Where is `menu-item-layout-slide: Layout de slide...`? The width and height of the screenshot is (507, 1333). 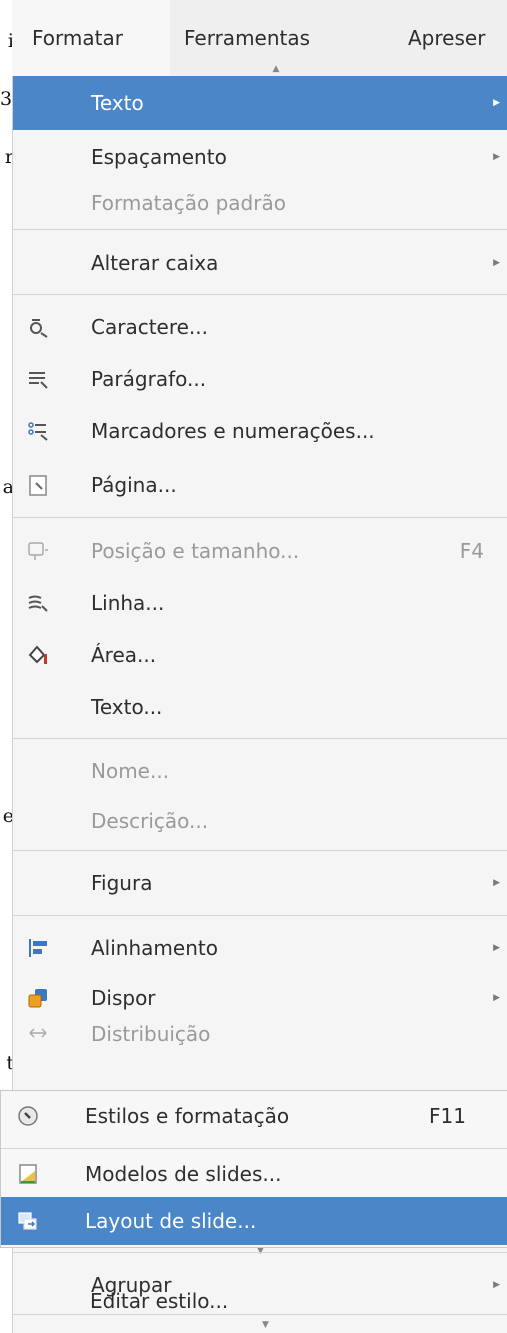
menu-item-layout-slide: Layout de slide... is located at coordinates (254, 1221).